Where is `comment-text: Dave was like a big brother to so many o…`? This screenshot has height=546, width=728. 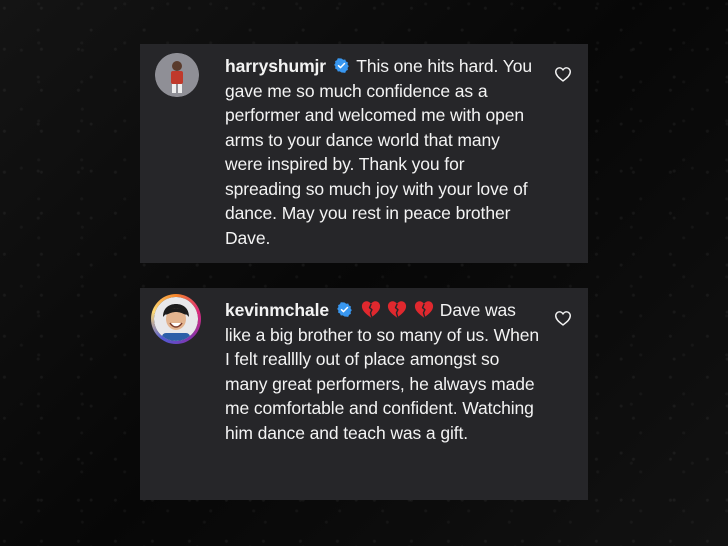
comment-text: Dave was like a big brother to so many o… is located at coordinates (382, 371).